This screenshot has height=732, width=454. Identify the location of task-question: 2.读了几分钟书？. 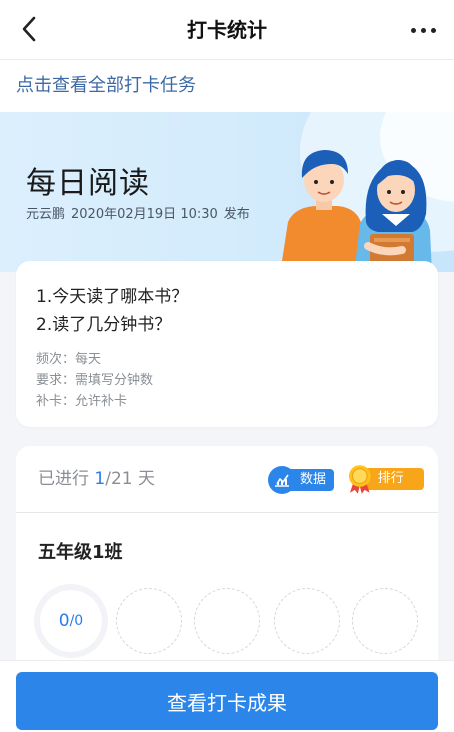
(104, 325).